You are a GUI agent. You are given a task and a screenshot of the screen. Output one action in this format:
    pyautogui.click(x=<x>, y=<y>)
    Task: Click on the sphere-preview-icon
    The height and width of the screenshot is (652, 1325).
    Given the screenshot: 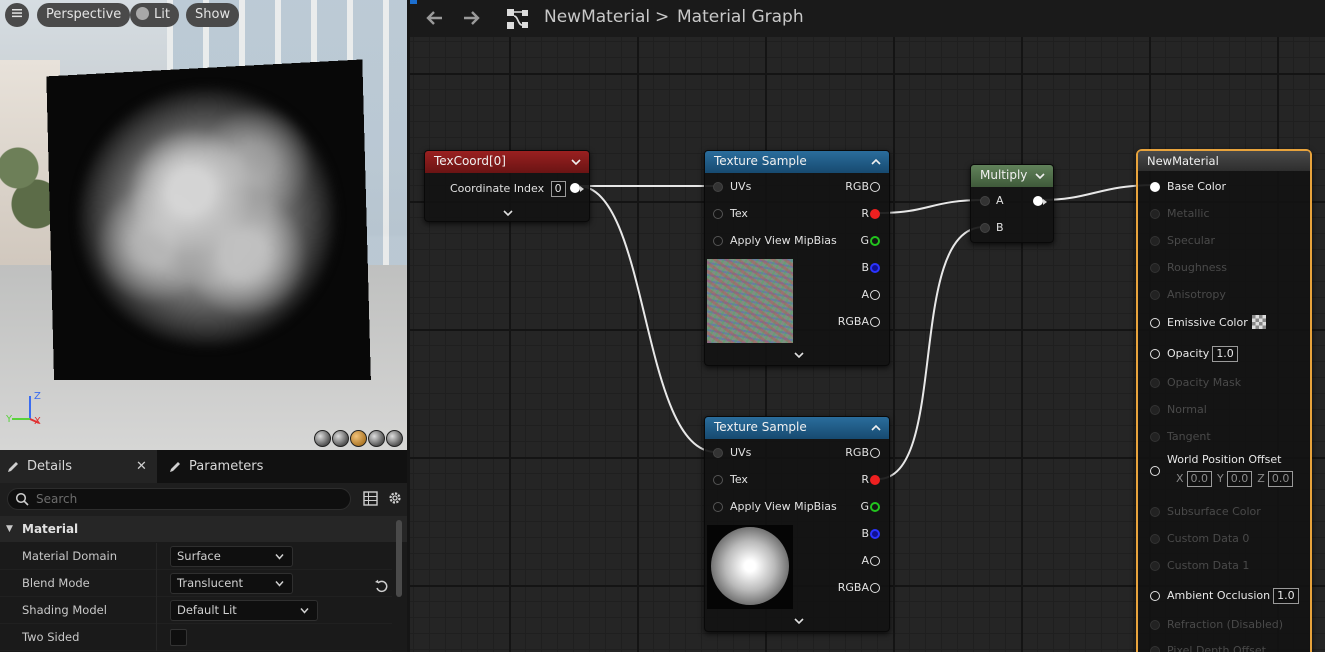 What is the action you would take?
    pyautogui.click(x=340, y=438)
    